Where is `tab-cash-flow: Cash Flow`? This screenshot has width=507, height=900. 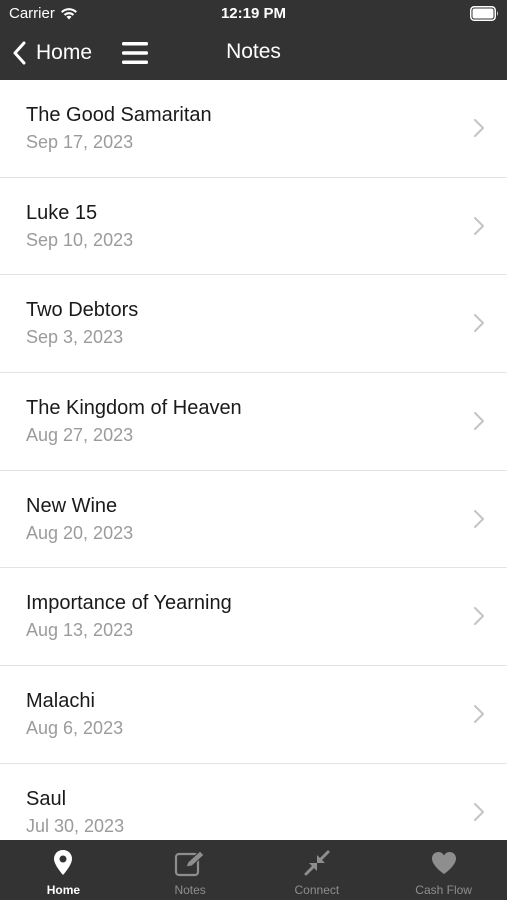
tab-cash-flow: Cash Flow is located at coordinates (443, 870).